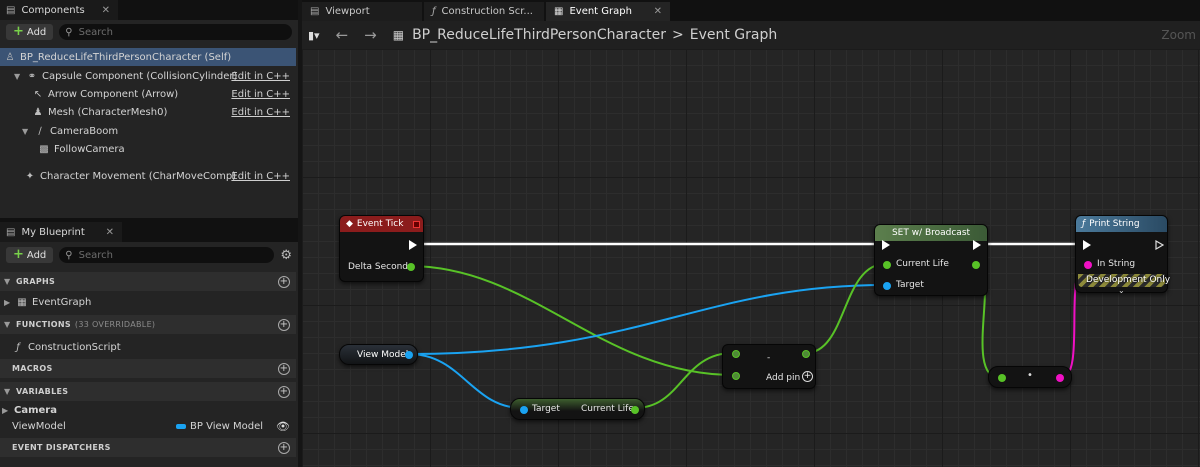 The height and width of the screenshot is (467, 1200). Describe the element at coordinates (931, 233) in the screenshot. I see `set-broadcast-header: SET w/ Broadcast` at that location.